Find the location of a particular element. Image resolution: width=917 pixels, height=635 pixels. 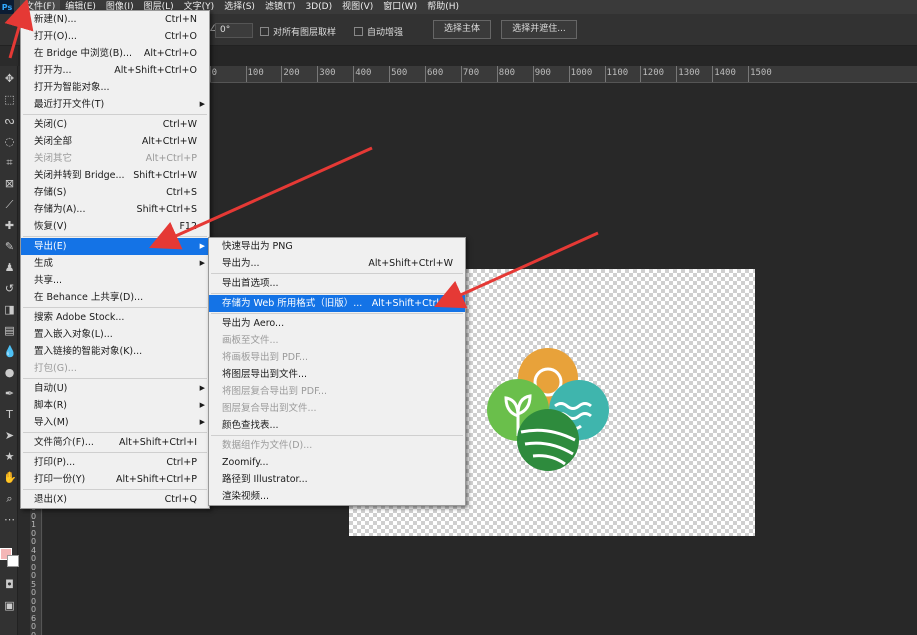

stamp-tool-icon: ♟ is located at coordinates (9, 267).